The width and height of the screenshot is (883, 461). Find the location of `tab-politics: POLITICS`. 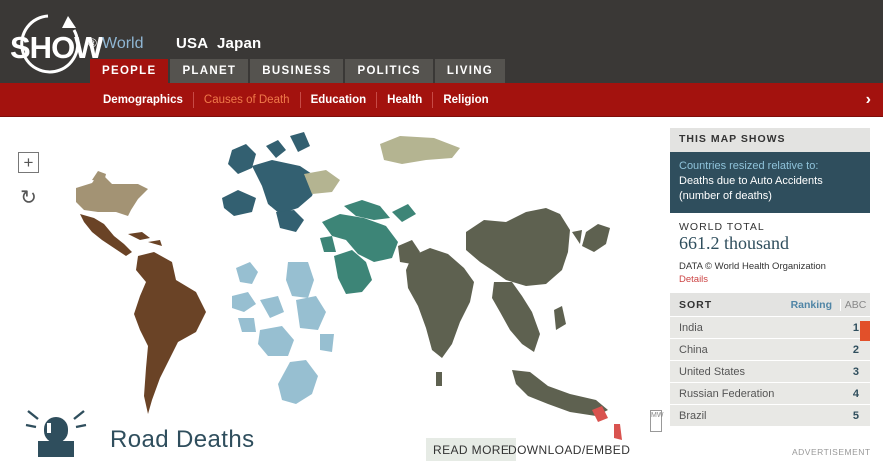

tab-politics: POLITICS is located at coordinates (389, 71).